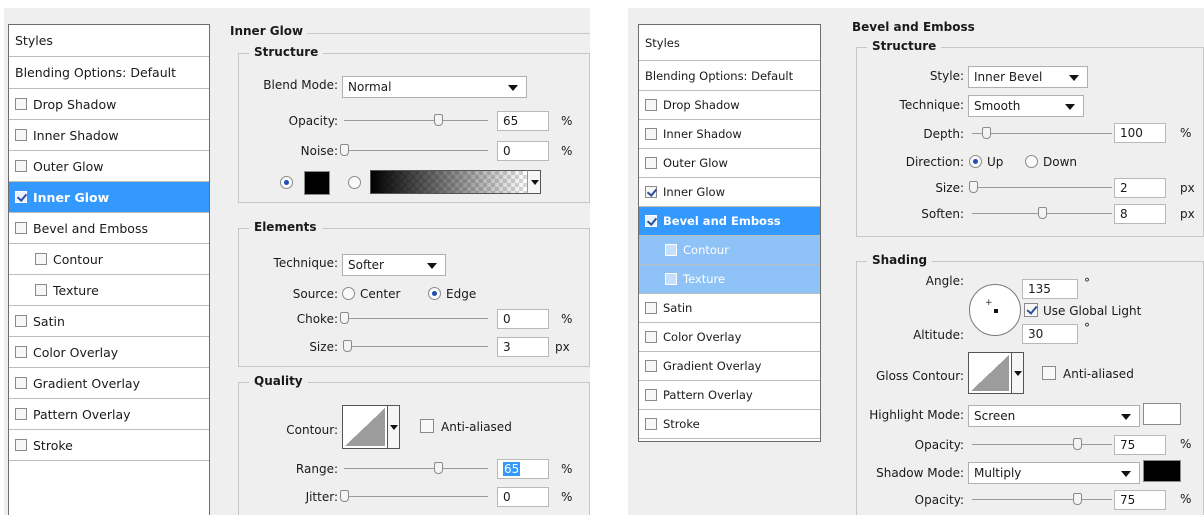 The width and height of the screenshot is (1204, 515). What do you see at coordinates (523, 469) in the screenshot?
I see `range-input: 65` at bounding box center [523, 469].